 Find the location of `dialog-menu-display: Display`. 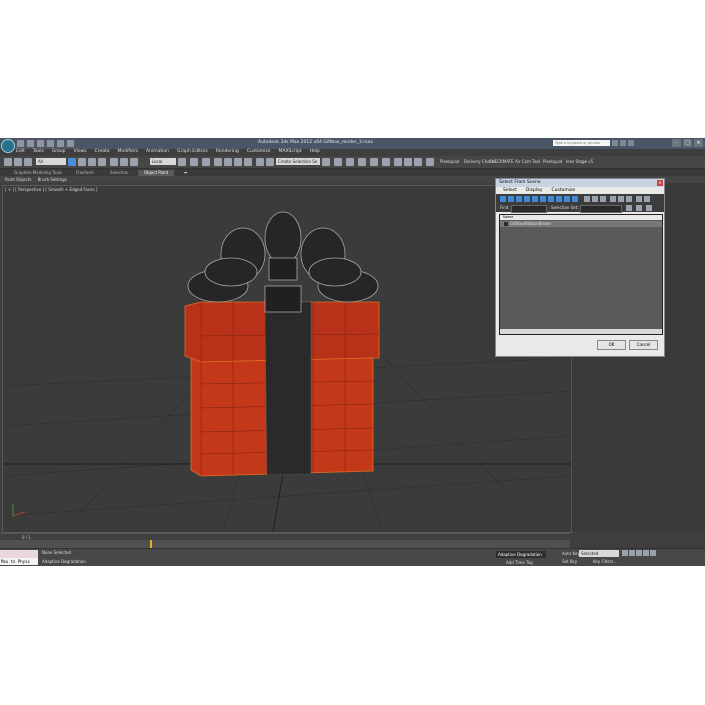

dialog-menu-display: Display is located at coordinates (534, 190).